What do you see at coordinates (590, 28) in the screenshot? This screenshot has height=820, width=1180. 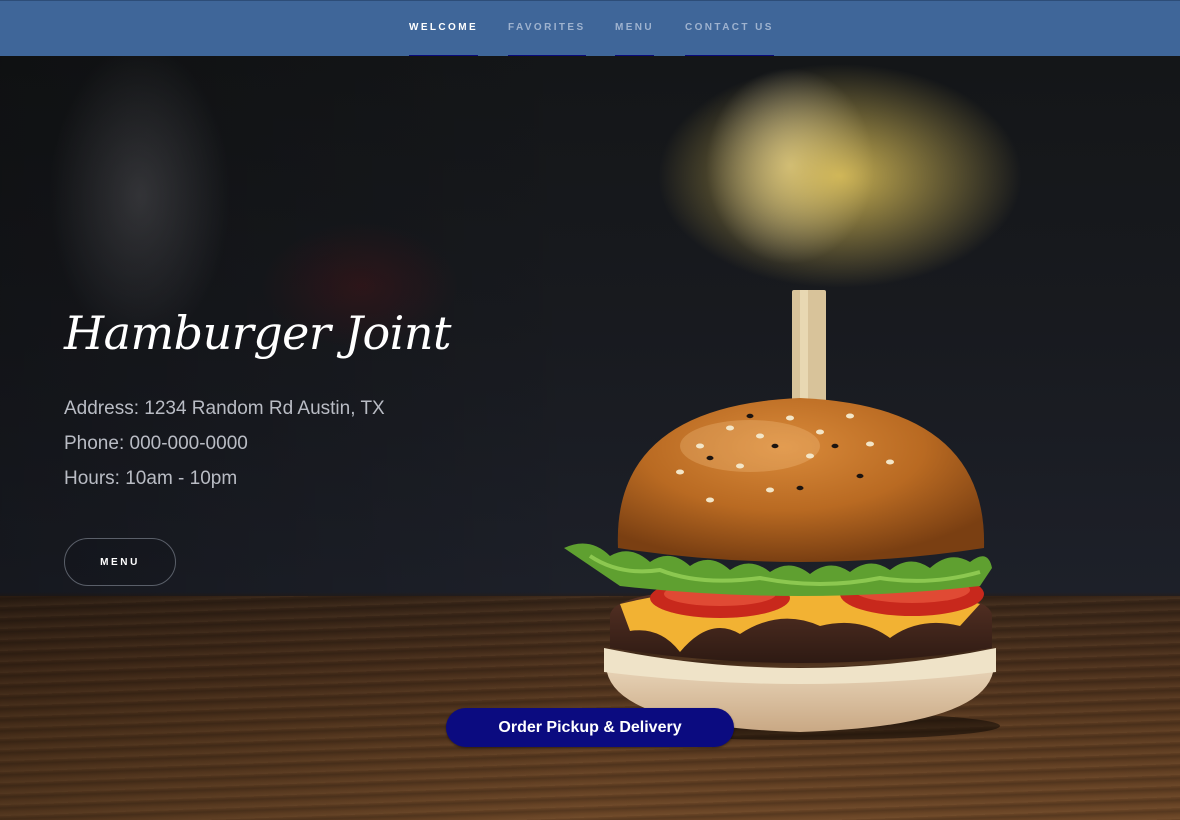 I see `top-nav: WELCOME FAVORITES MENU CONTACT US` at bounding box center [590, 28].